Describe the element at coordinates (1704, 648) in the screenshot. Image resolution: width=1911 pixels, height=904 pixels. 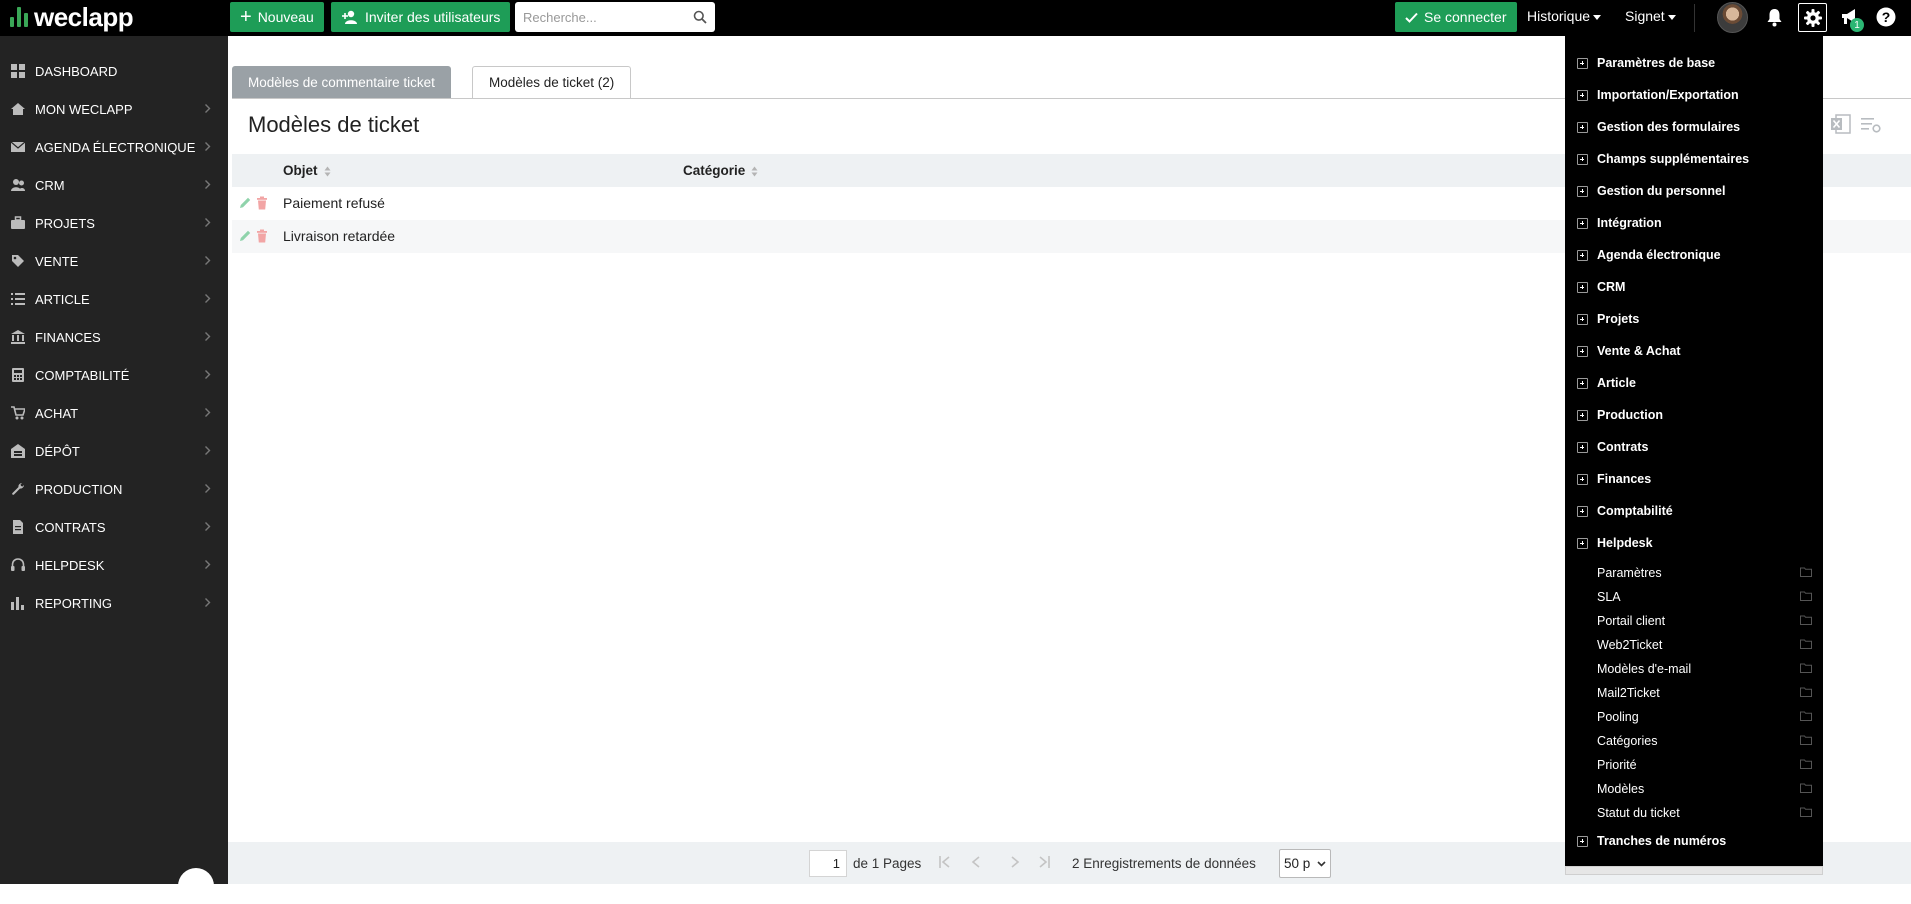
I see `settings-subitem: Web2Ticket` at that location.